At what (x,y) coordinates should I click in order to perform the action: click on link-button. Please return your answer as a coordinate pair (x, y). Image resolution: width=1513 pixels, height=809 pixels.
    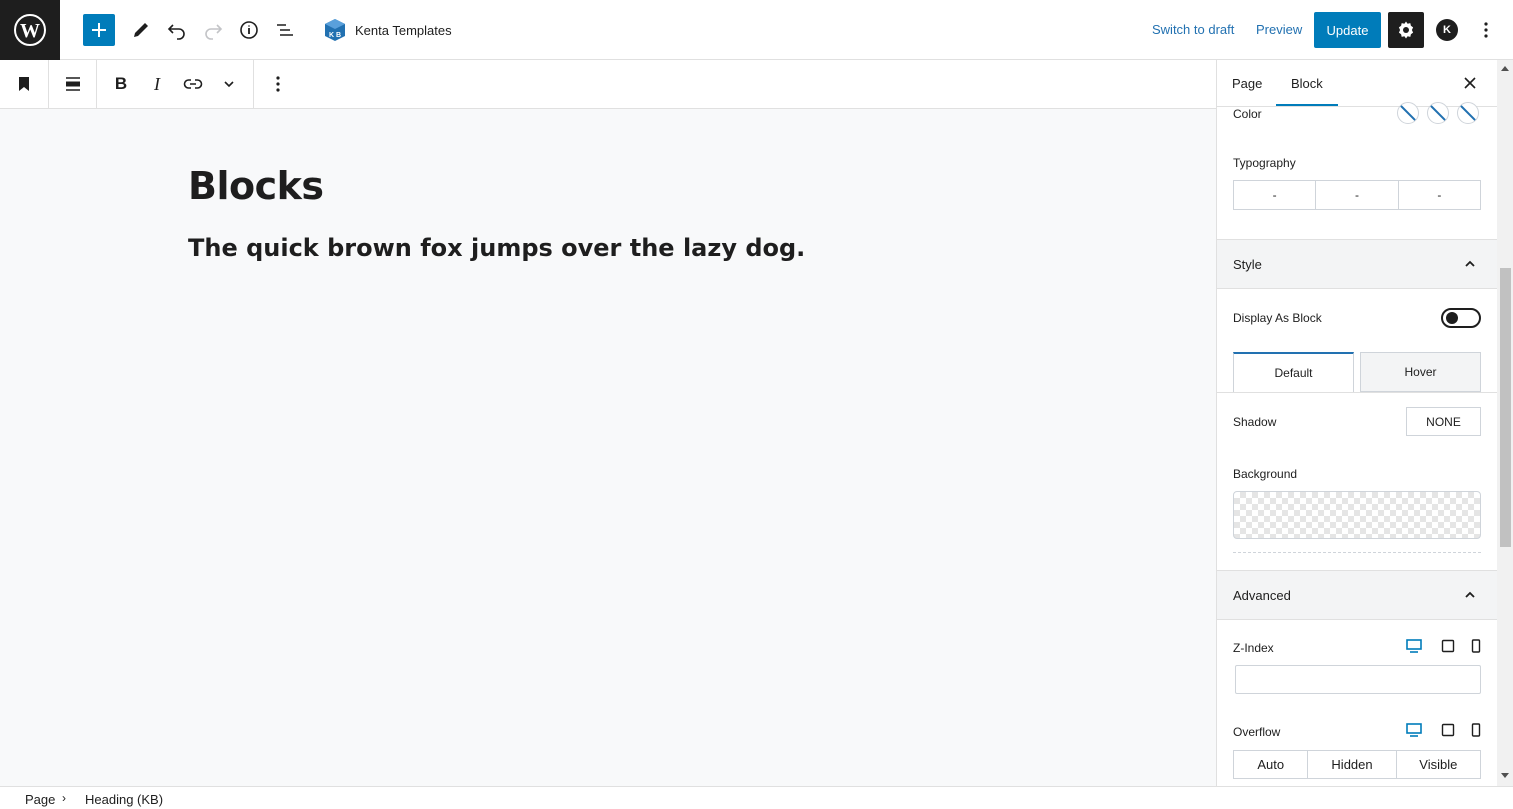
    Looking at the image, I should click on (193, 84).